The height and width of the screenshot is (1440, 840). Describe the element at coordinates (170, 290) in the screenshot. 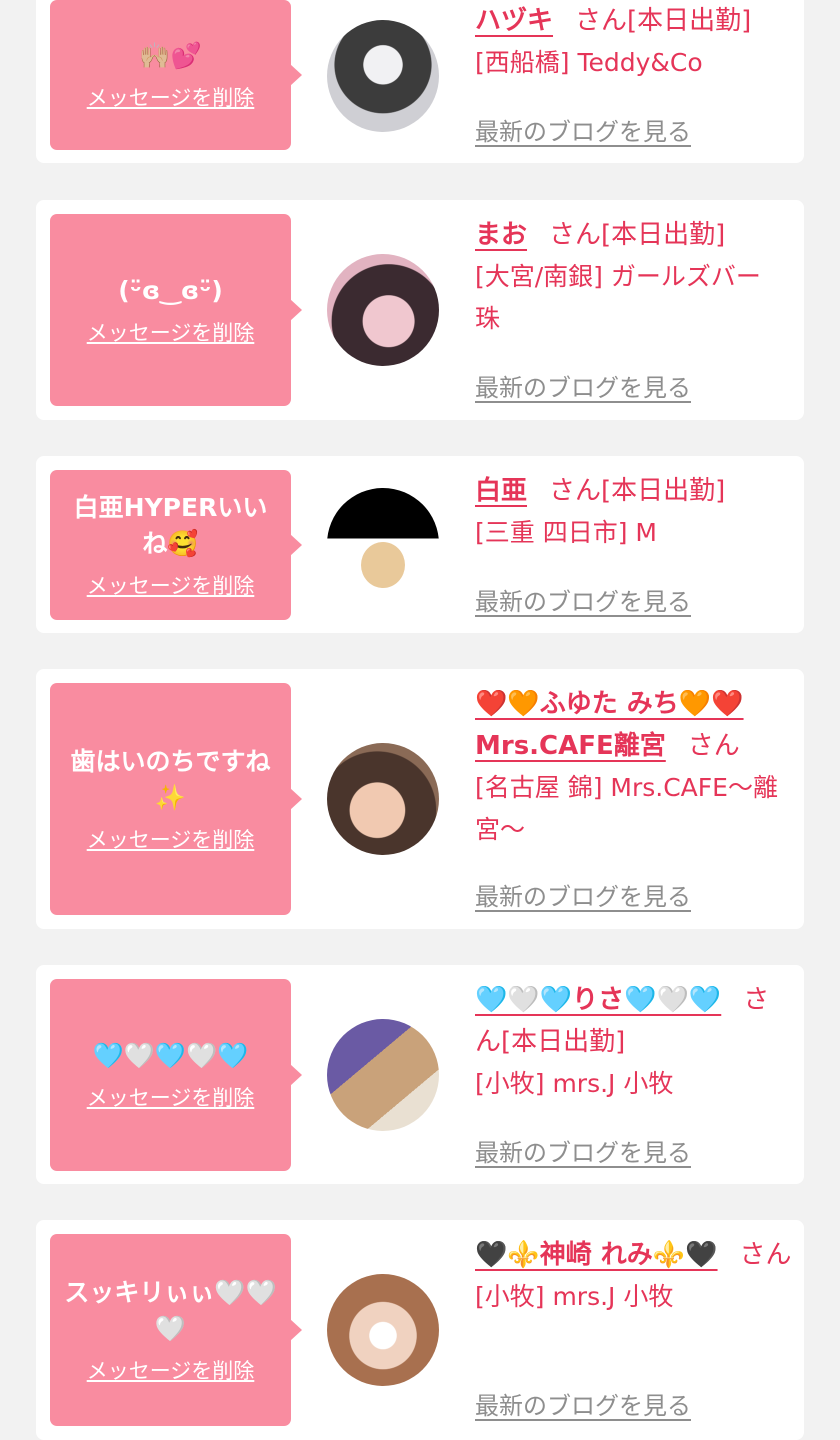

I see `message-text: (ᵕ̈ɞ‿ɞᵕ̈)` at that location.